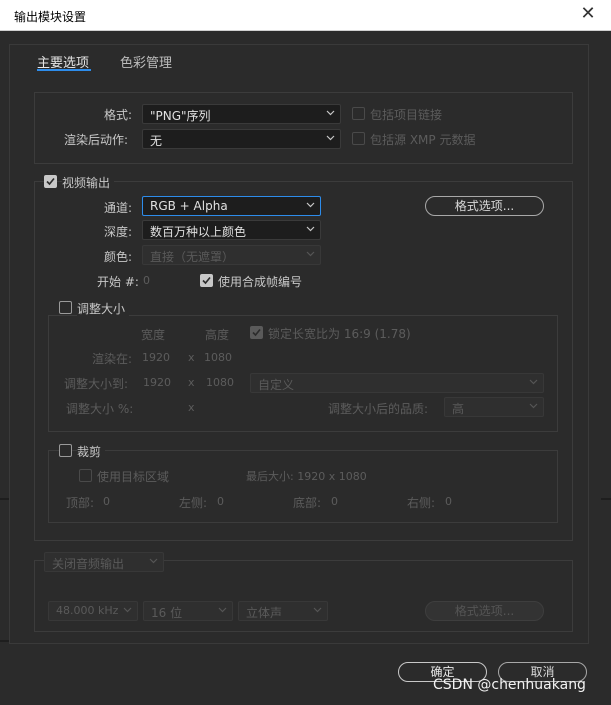  What do you see at coordinates (378, 409) in the screenshot?
I see `resize-quality-label: 调整大小后的品质:` at bounding box center [378, 409].